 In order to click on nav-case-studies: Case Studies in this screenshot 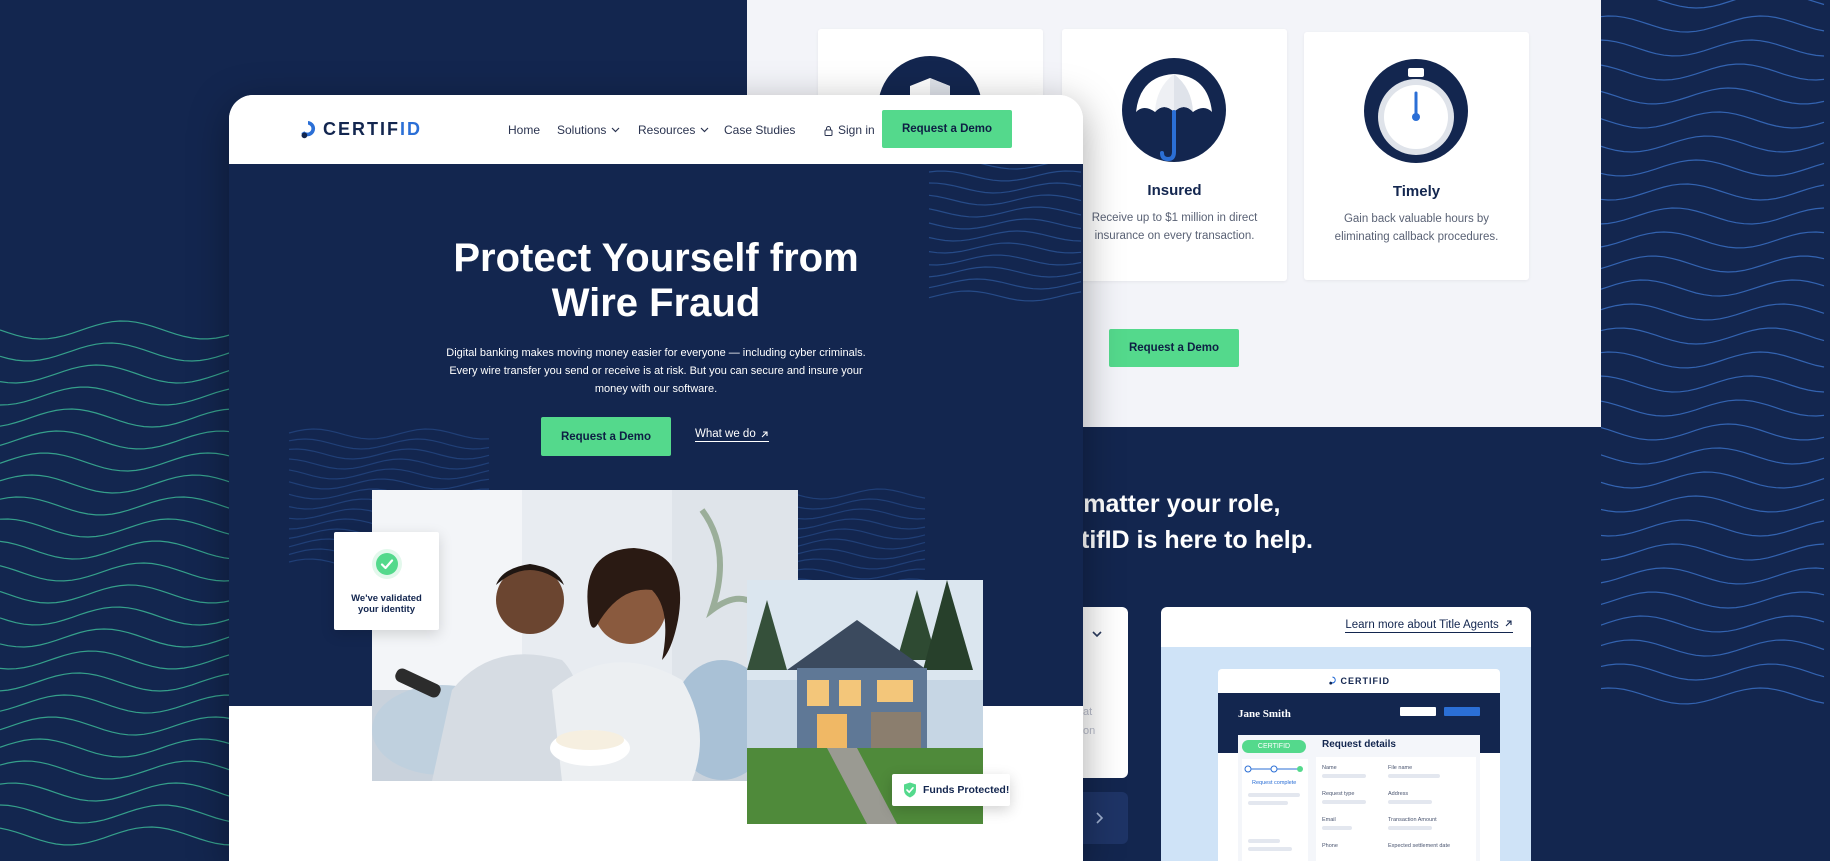, I will do `click(759, 130)`.